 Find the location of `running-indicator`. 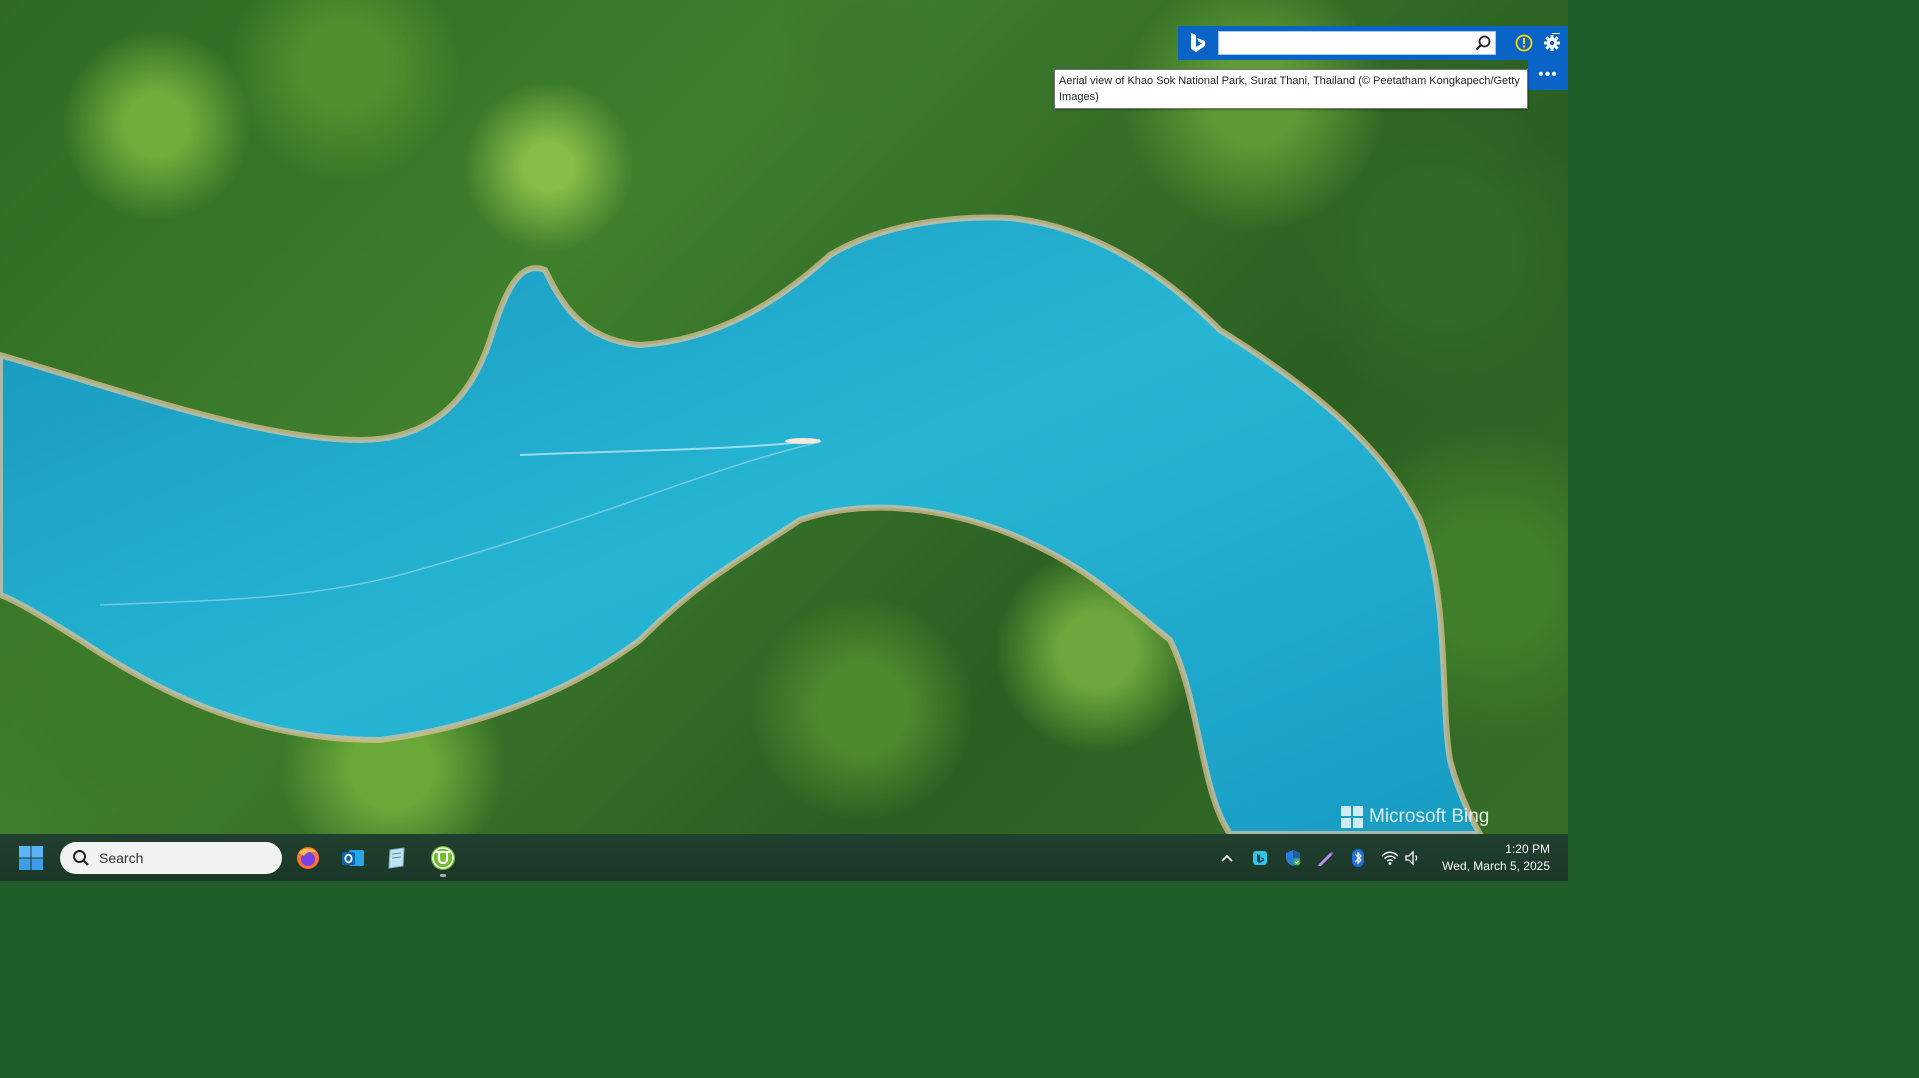

running-indicator is located at coordinates (443, 875).